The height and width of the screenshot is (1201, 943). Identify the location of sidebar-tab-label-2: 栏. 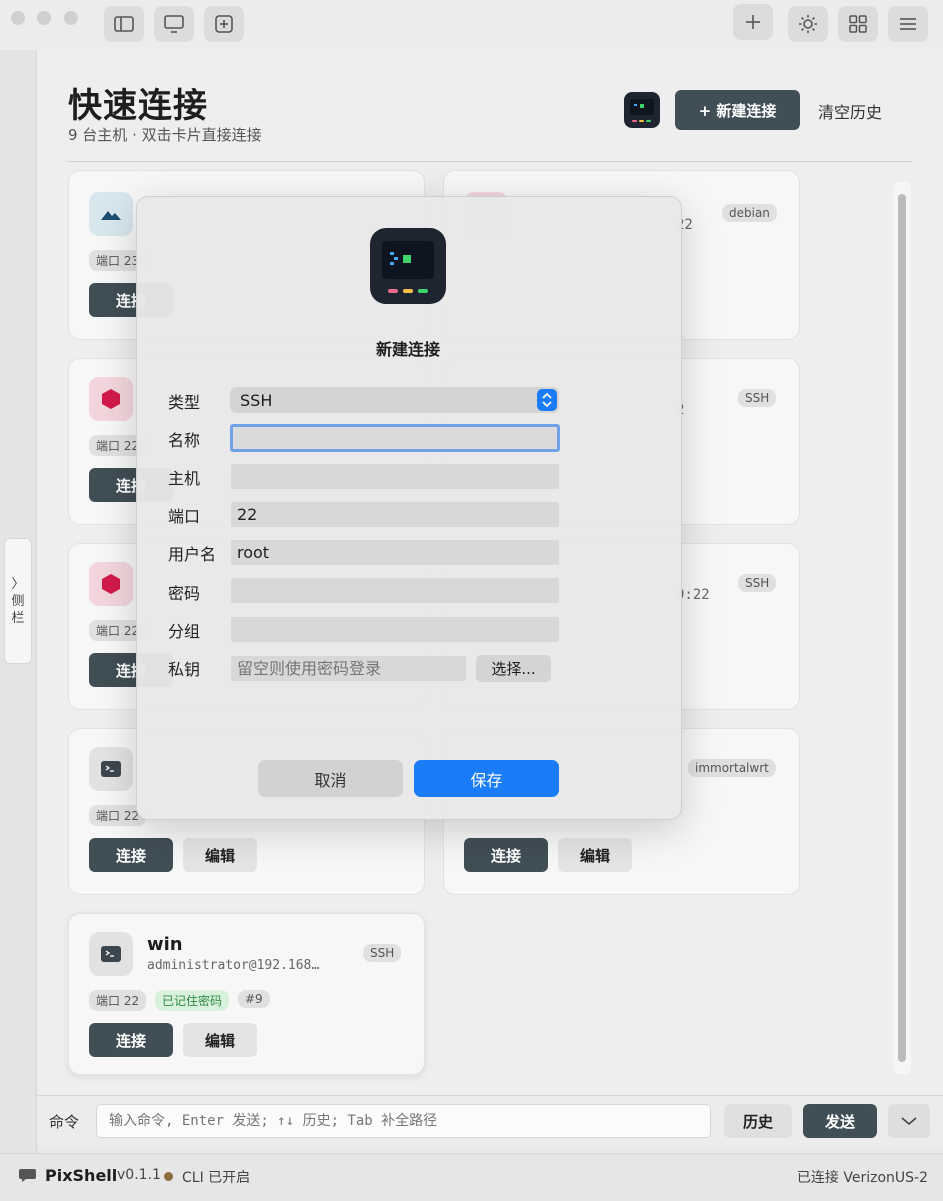
(18, 618).